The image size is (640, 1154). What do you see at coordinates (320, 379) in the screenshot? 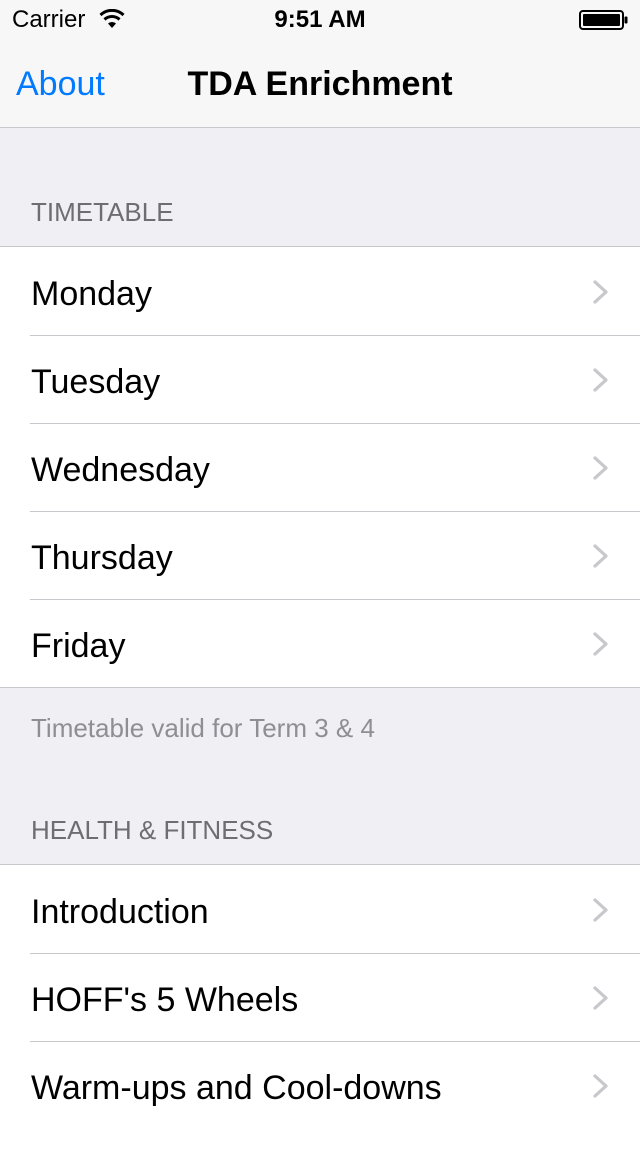
I see `list-item-tuesday: Tuesday` at bounding box center [320, 379].